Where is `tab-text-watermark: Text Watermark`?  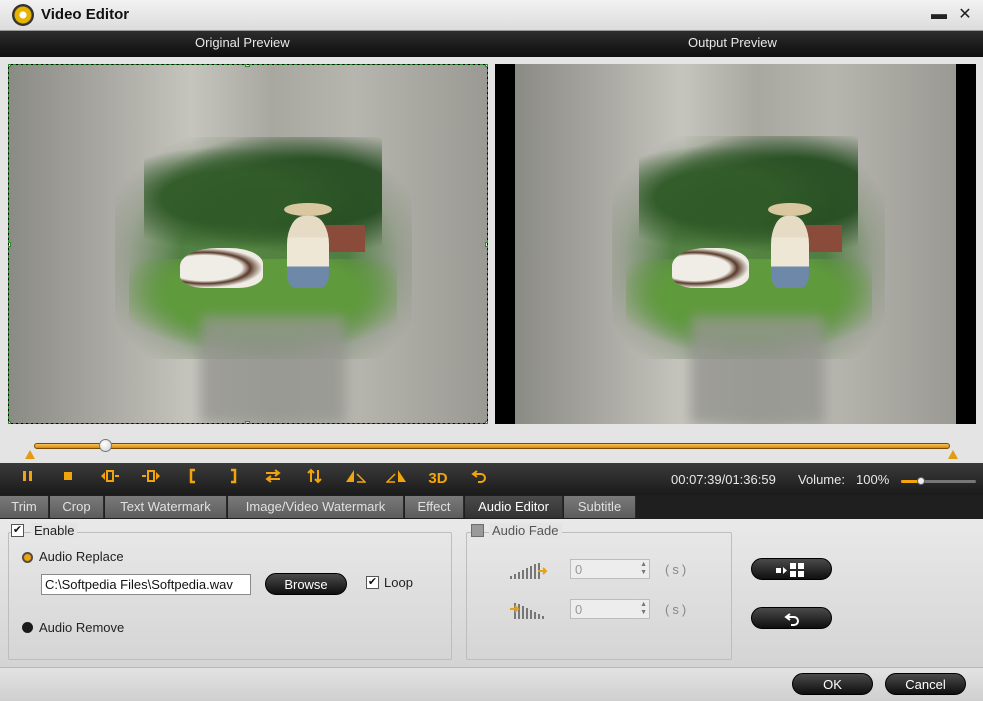
tab-text-watermark: Text Watermark is located at coordinates (166, 507).